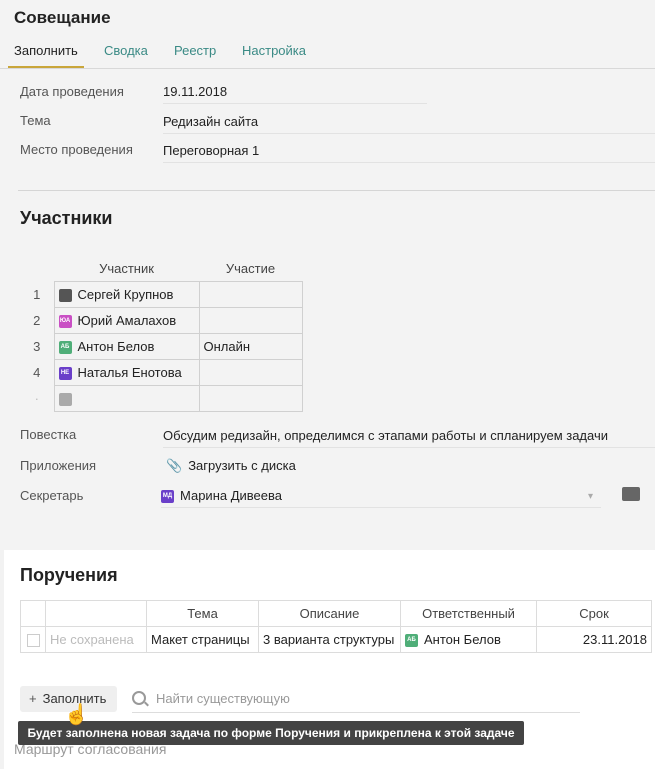  What do you see at coordinates (37, 268) in the screenshot?
I see `header-num` at bounding box center [37, 268].